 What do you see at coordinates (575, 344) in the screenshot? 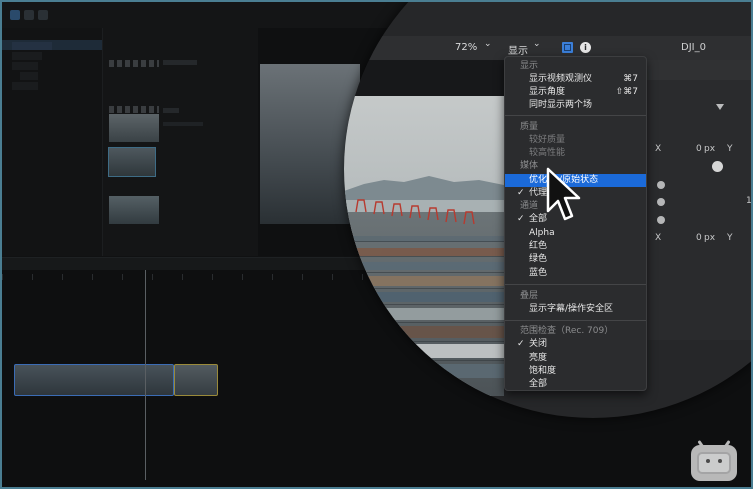
I see `menu-item-off: ✓ 关闭` at bounding box center [575, 344].